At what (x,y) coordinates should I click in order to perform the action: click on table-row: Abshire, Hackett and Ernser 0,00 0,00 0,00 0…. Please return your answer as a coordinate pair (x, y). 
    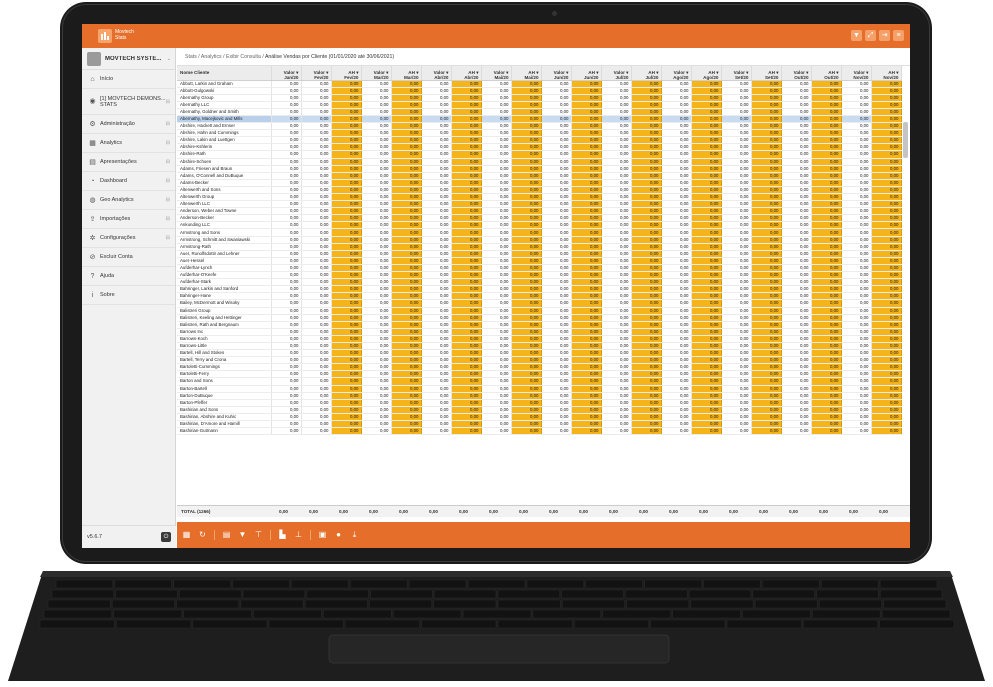
    Looking at the image, I should click on (539, 126).